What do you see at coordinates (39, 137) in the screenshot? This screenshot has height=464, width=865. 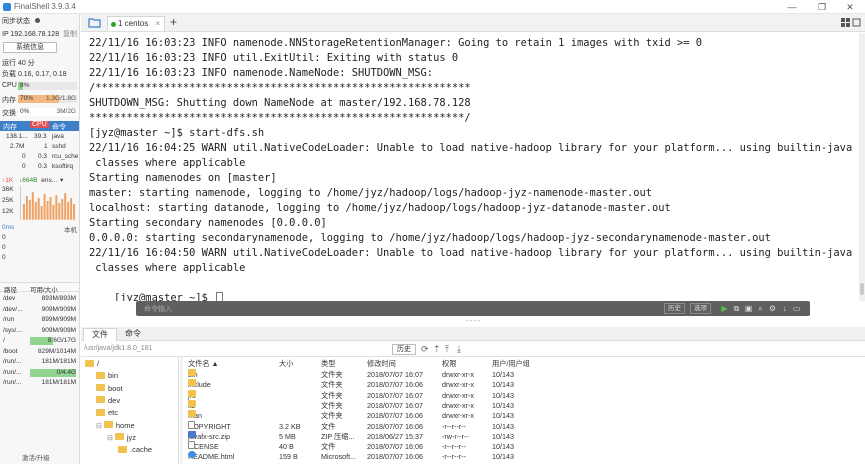 I see `process-row: 138.1... 39.3 java` at bounding box center [39, 137].